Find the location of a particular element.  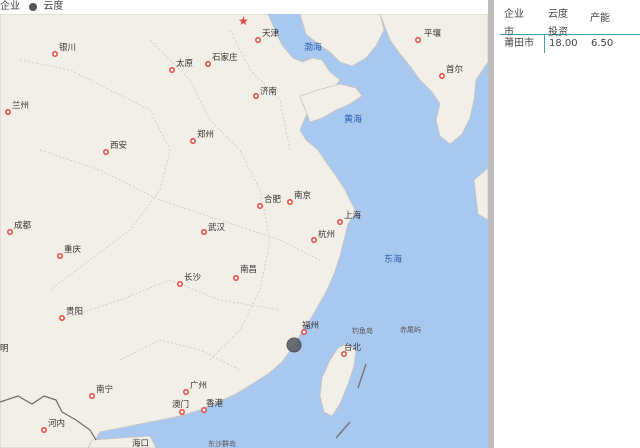

table-header: 企业 市 云度 投资 产能 is located at coordinates (570, 19).